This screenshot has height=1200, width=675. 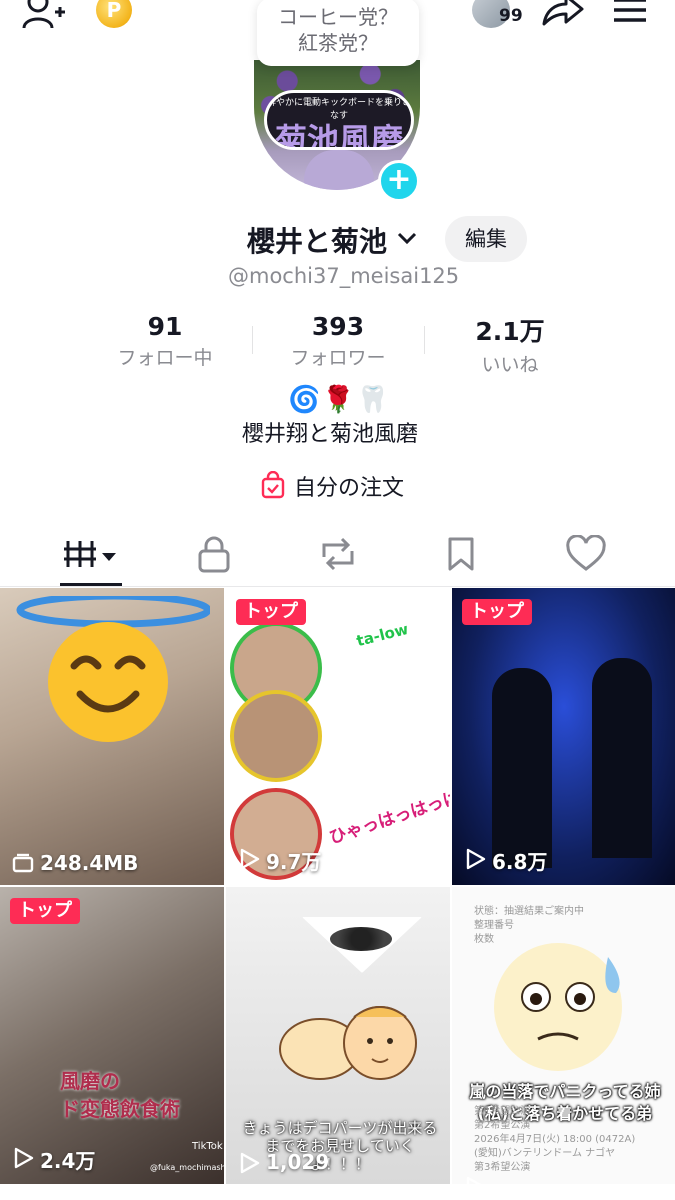 I want to click on avatar-banner-title: 菊池風磨, so click(x=338, y=135).